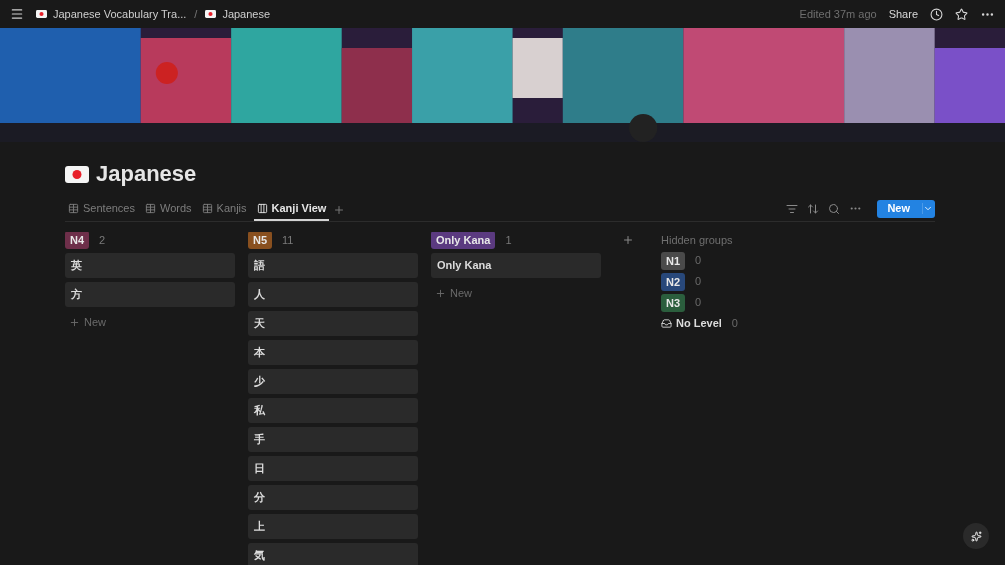 Image resolution: width=1005 pixels, height=565 pixels. What do you see at coordinates (673, 302) in the screenshot?
I see `group-tag: N3` at bounding box center [673, 302].